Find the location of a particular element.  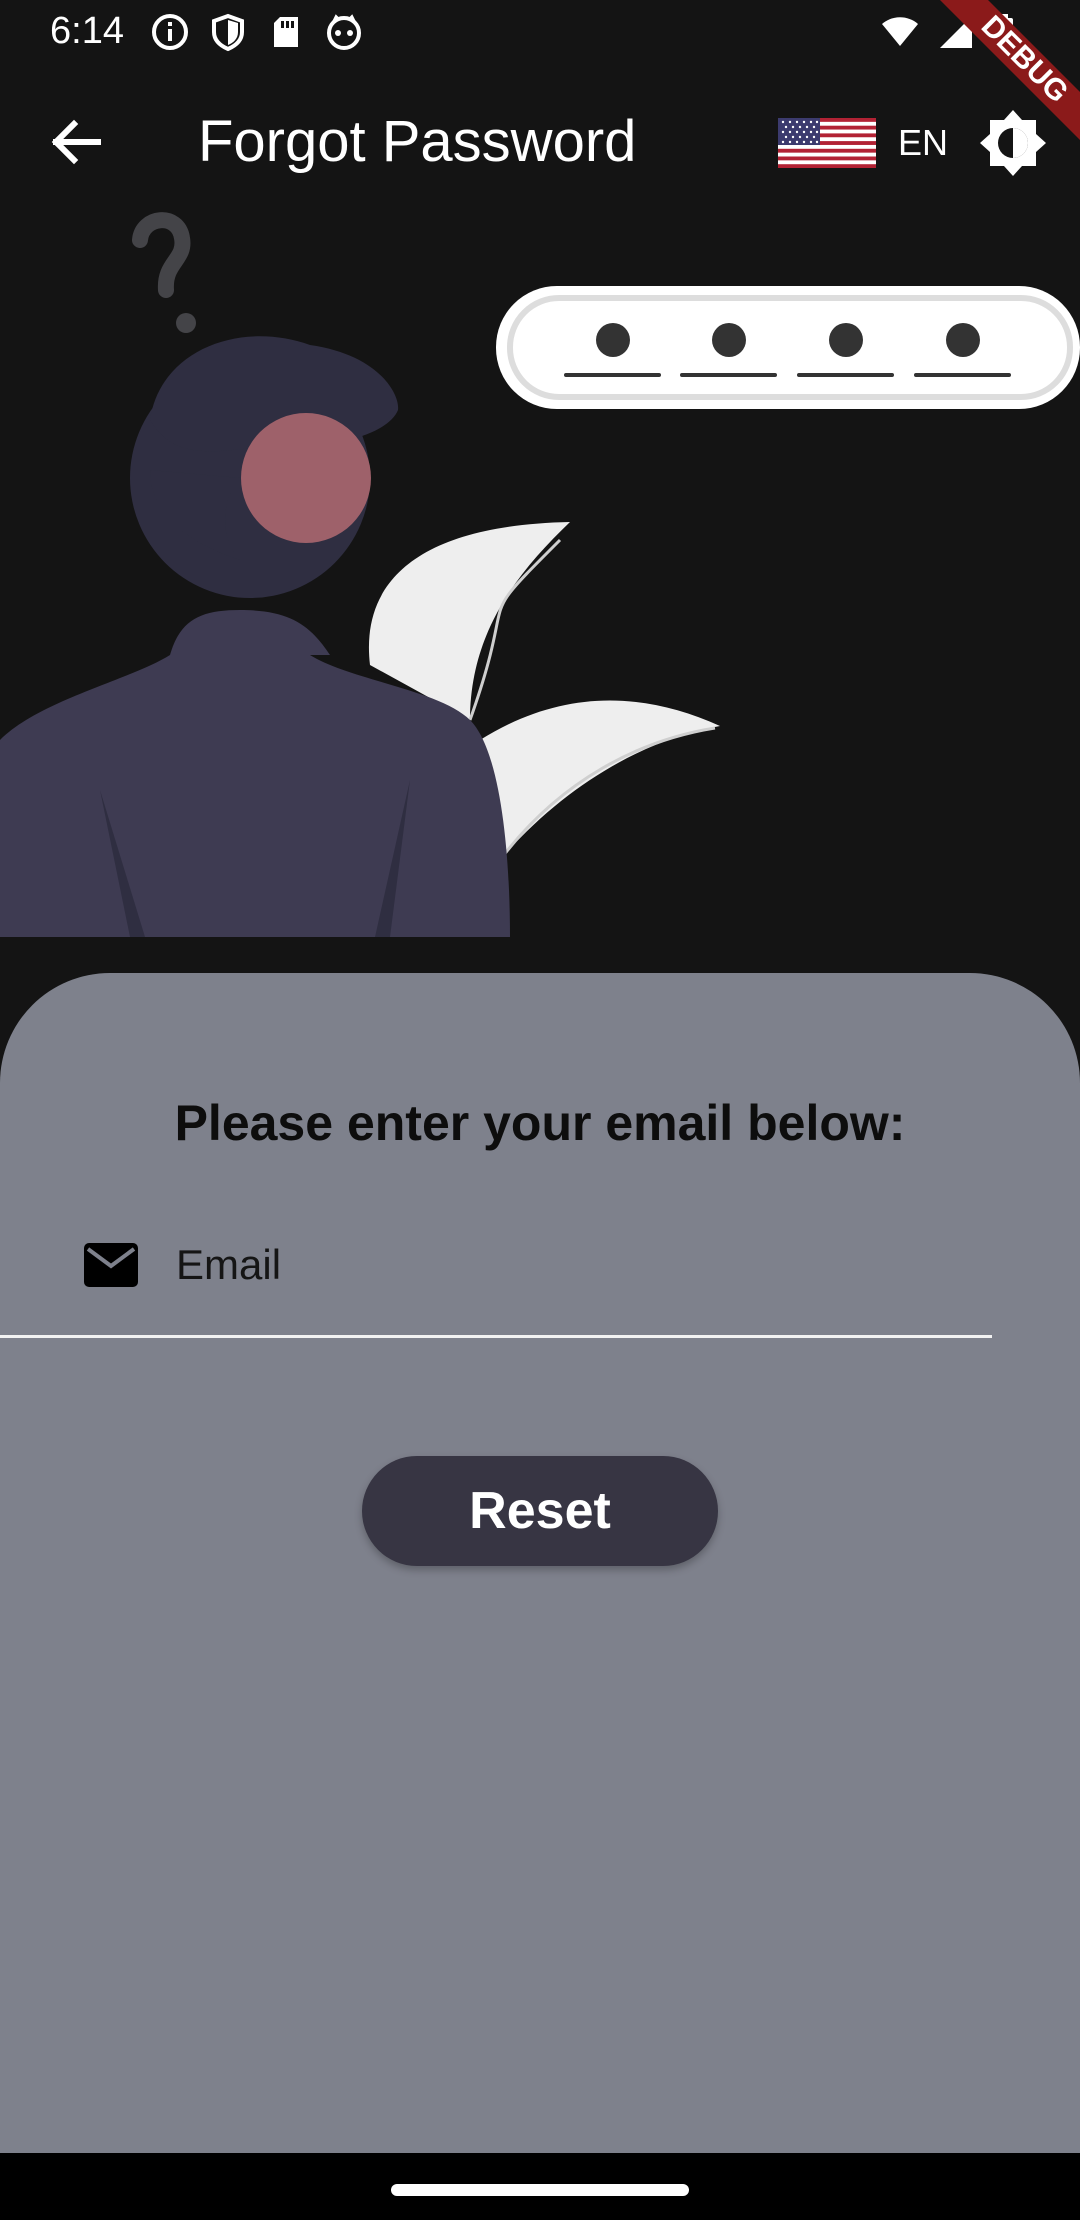

question-mark-icon is located at coordinates (164, 272).